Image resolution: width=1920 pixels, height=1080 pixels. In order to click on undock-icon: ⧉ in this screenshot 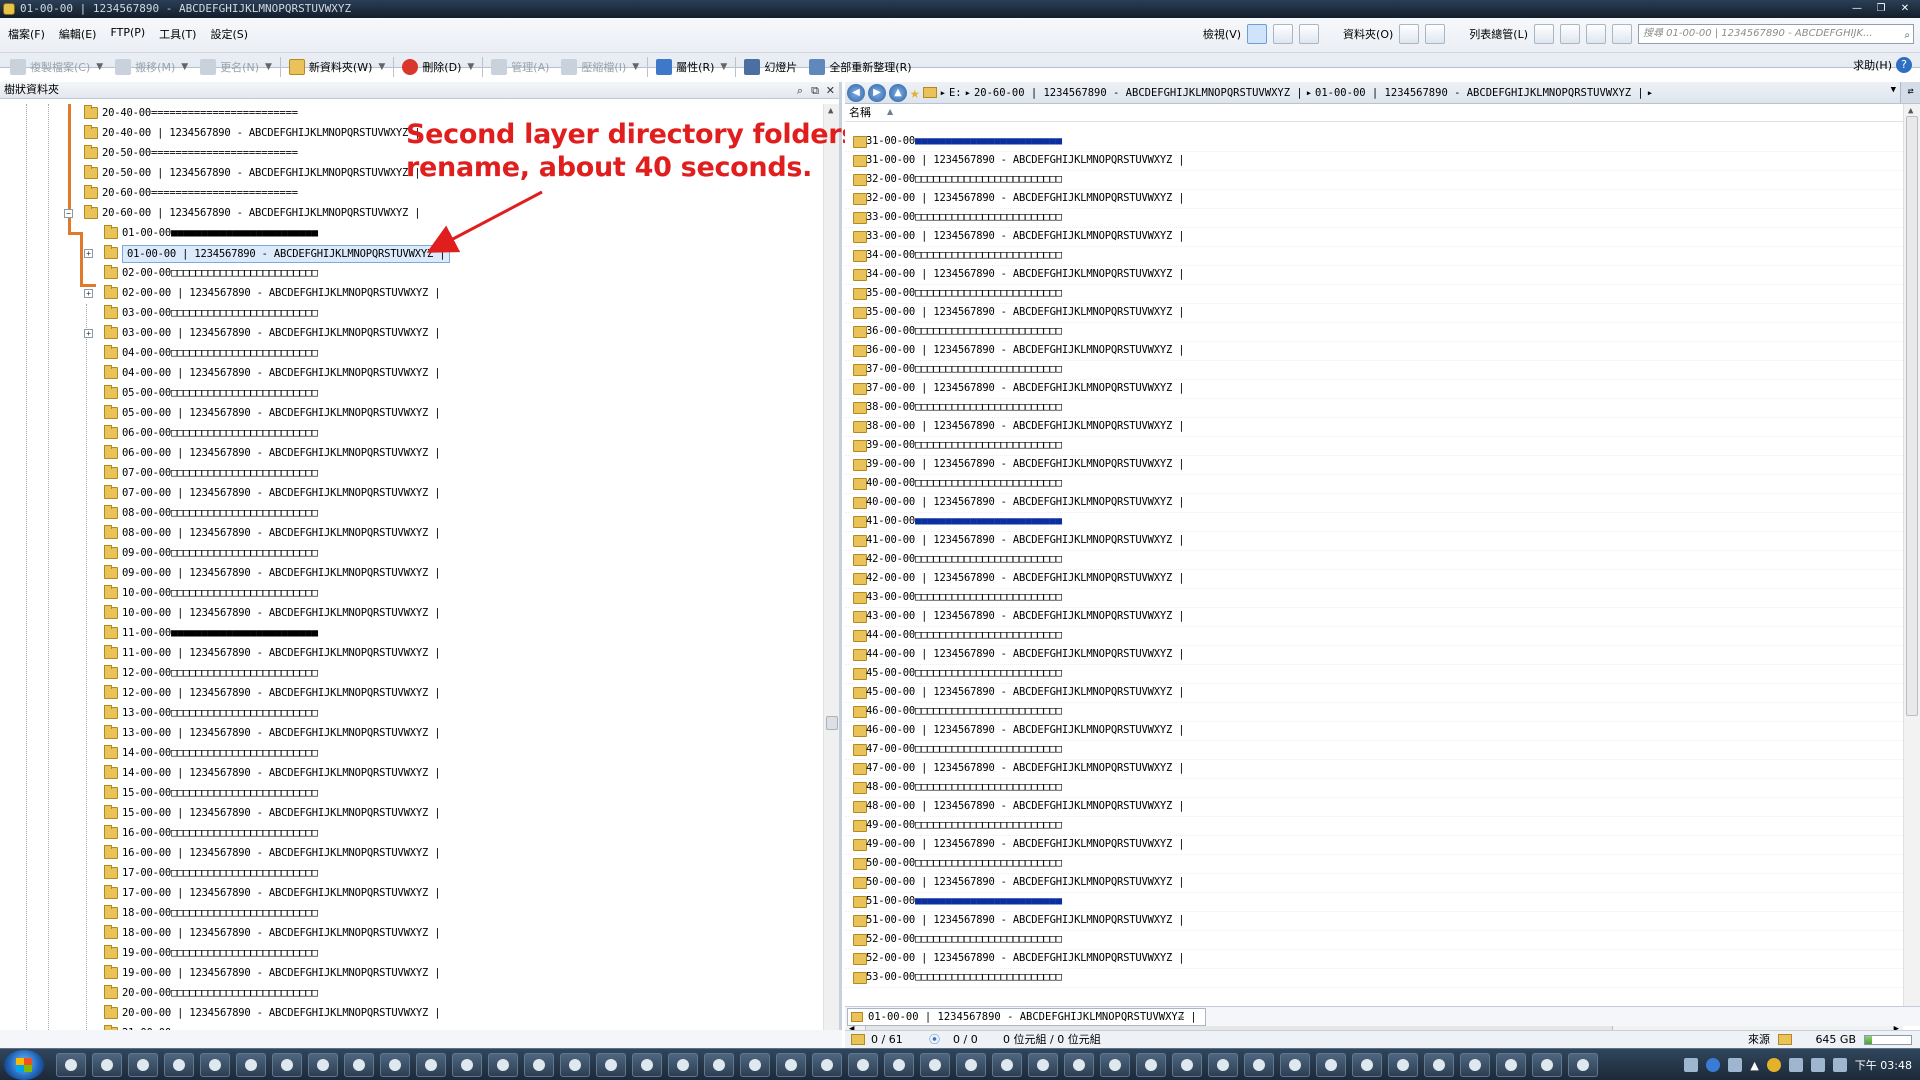, I will do `click(815, 91)`.